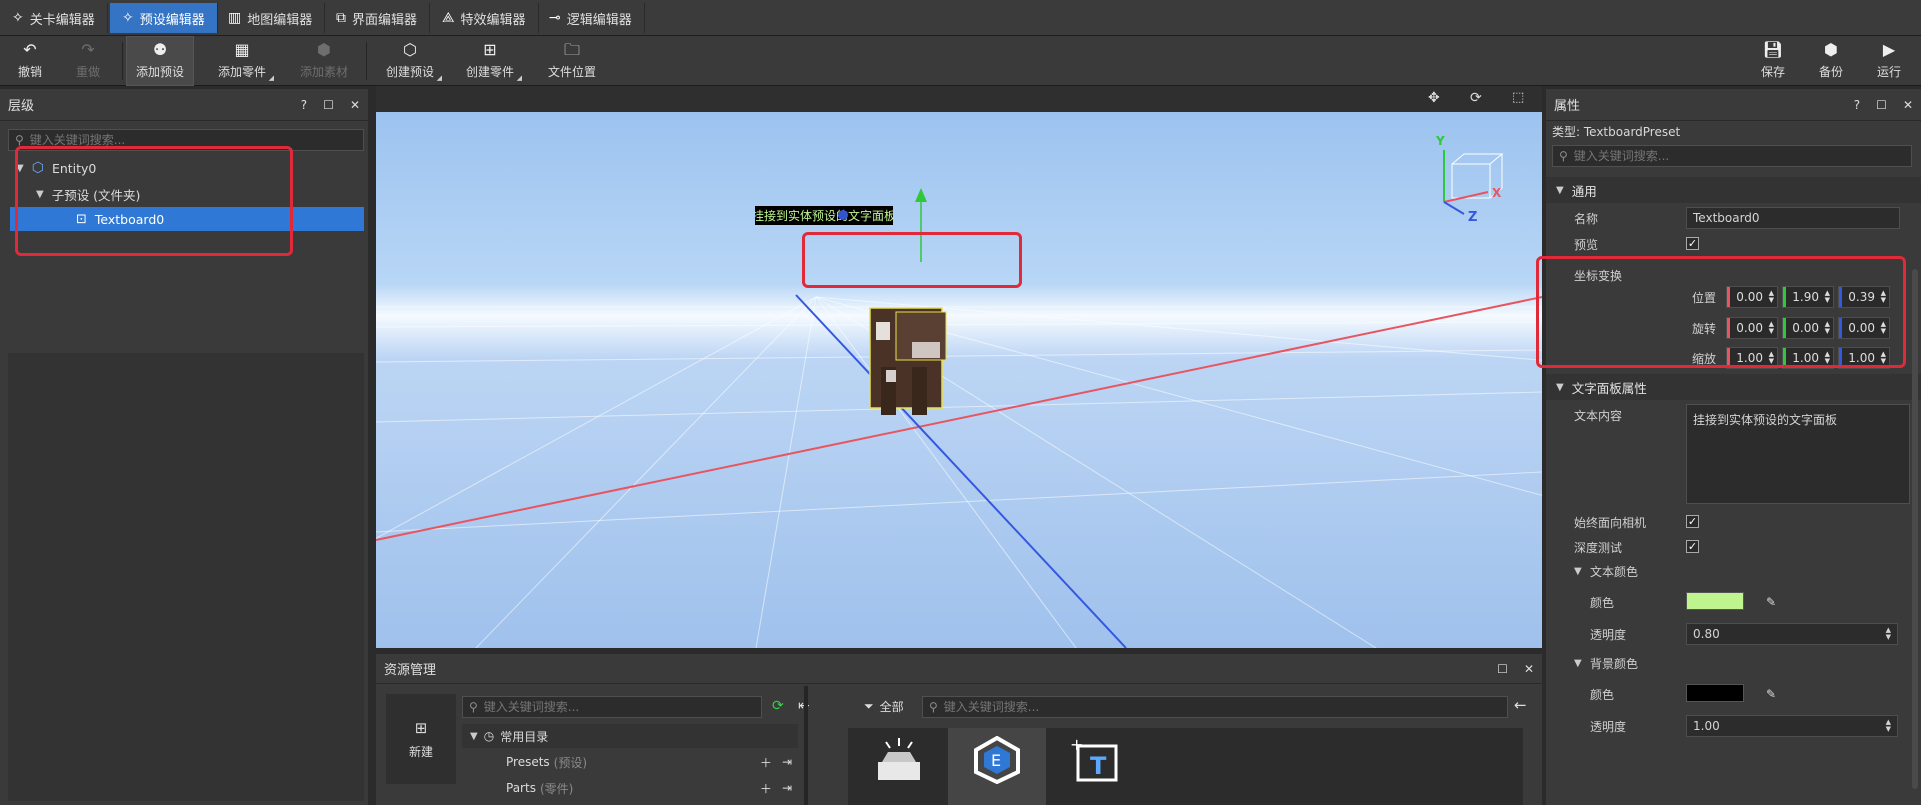 This screenshot has height=805, width=1921. What do you see at coordinates (1808, 328) in the screenshot?
I see `rotation-y-field: 0.00 ▲ ▼` at bounding box center [1808, 328].